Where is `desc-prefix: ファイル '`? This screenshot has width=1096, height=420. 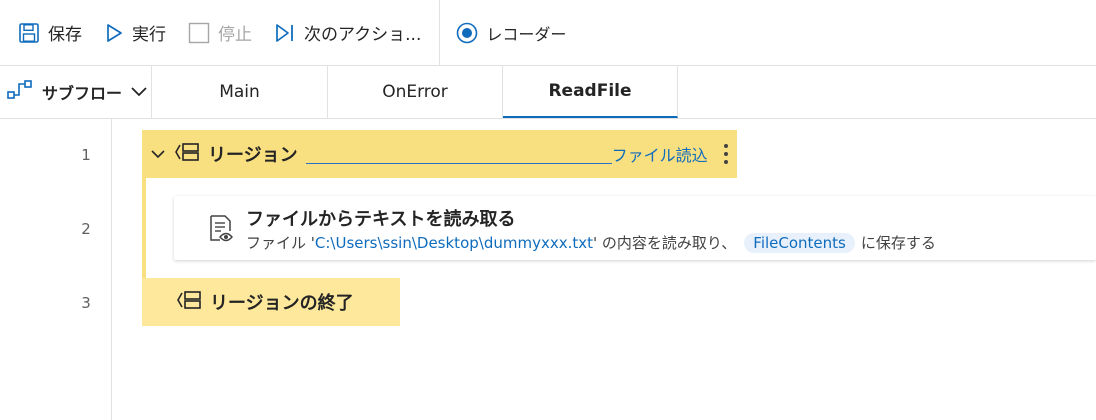 desc-prefix: ファイル ' is located at coordinates (280, 243).